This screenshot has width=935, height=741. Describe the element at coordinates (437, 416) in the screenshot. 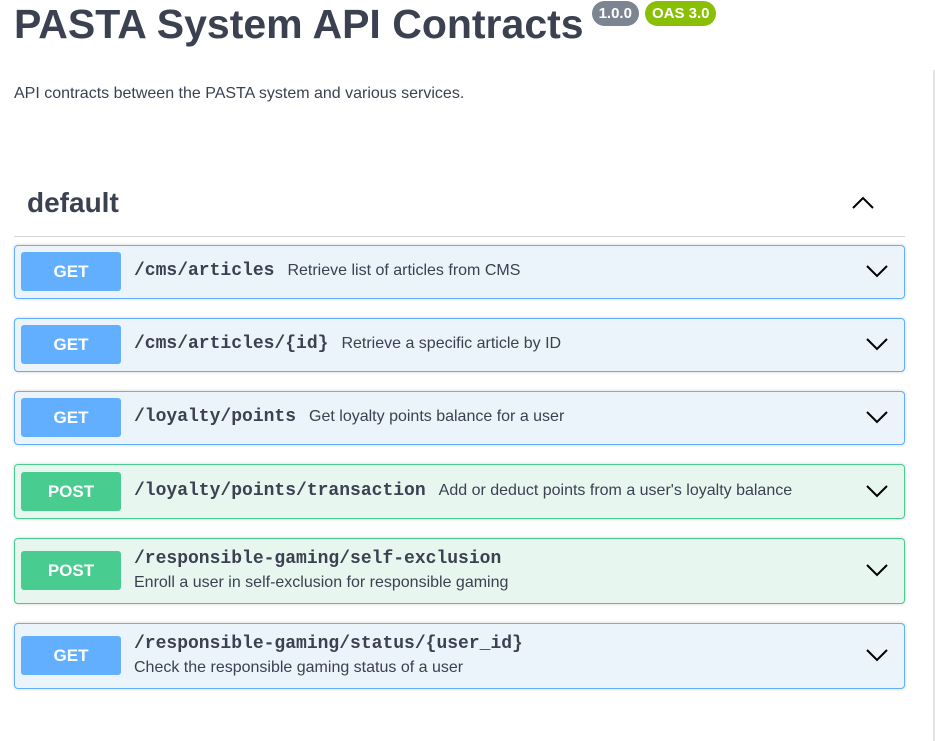

I see `operation-summary: Get loyalty points balance for a user` at that location.